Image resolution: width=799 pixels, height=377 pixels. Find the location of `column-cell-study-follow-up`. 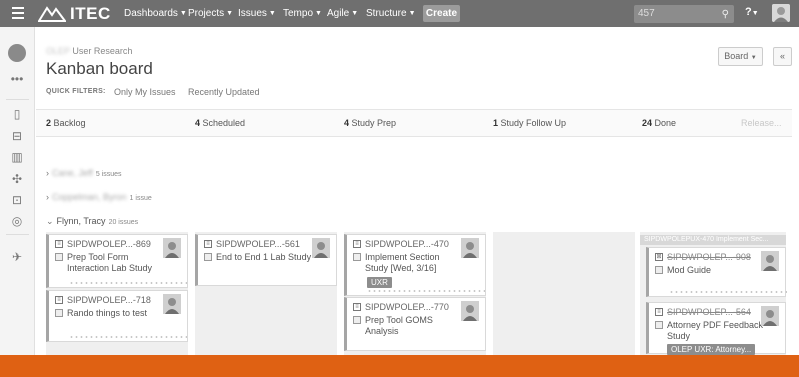

column-cell-study-follow-up is located at coordinates (564, 293).